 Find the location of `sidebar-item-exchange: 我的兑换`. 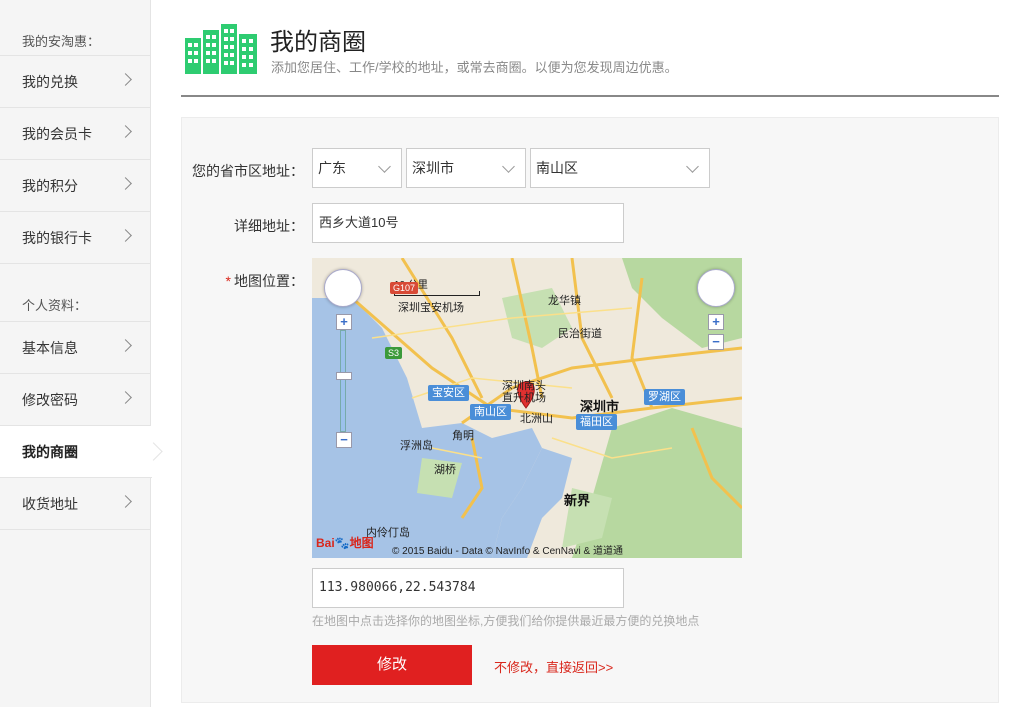

sidebar-item-exchange: 我的兑换 is located at coordinates (75, 82).